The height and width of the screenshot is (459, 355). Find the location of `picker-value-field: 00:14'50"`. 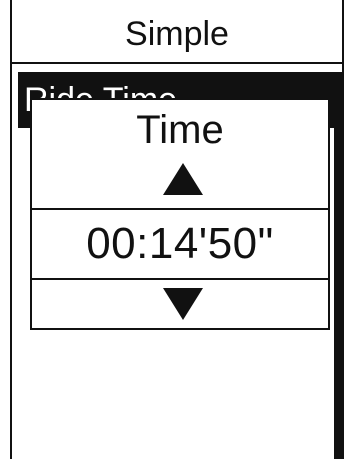

picker-value-field: 00:14'50" is located at coordinates (180, 244).